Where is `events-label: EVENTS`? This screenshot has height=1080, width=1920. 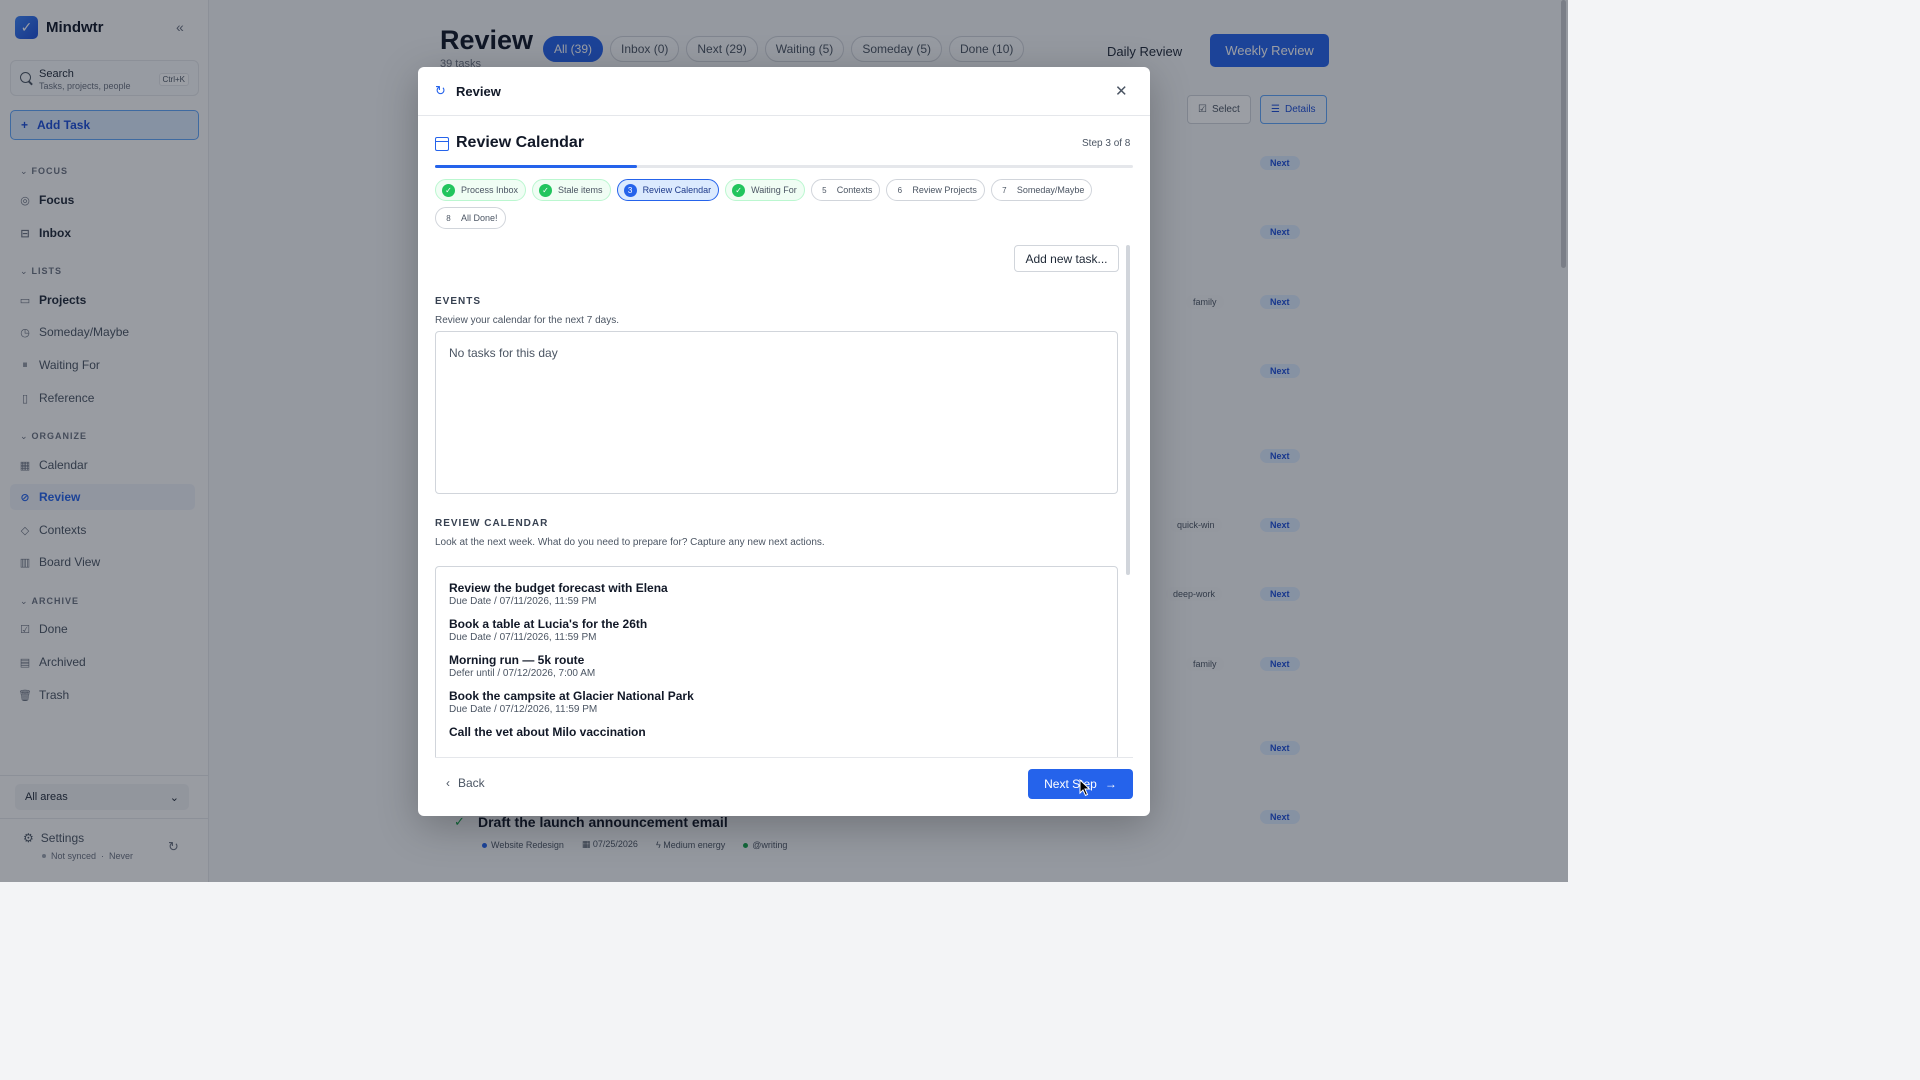
events-label: EVENTS is located at coordinates (458, 301).